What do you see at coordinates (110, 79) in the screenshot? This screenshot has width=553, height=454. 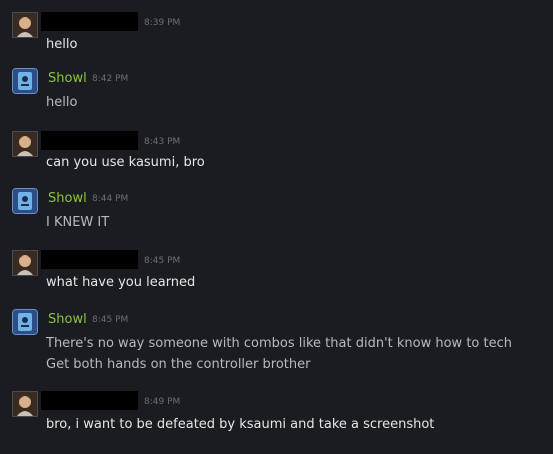 I see `message-timestamp: 8:42 PM` at bounding box center [110, 79].